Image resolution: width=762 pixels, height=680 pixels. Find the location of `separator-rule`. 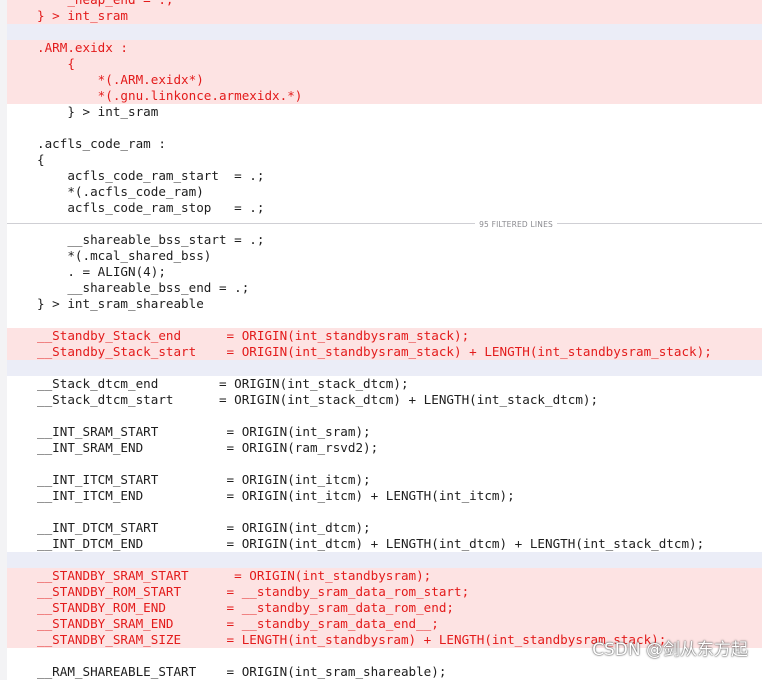

separator-rule is located at coordinates (384, 223).